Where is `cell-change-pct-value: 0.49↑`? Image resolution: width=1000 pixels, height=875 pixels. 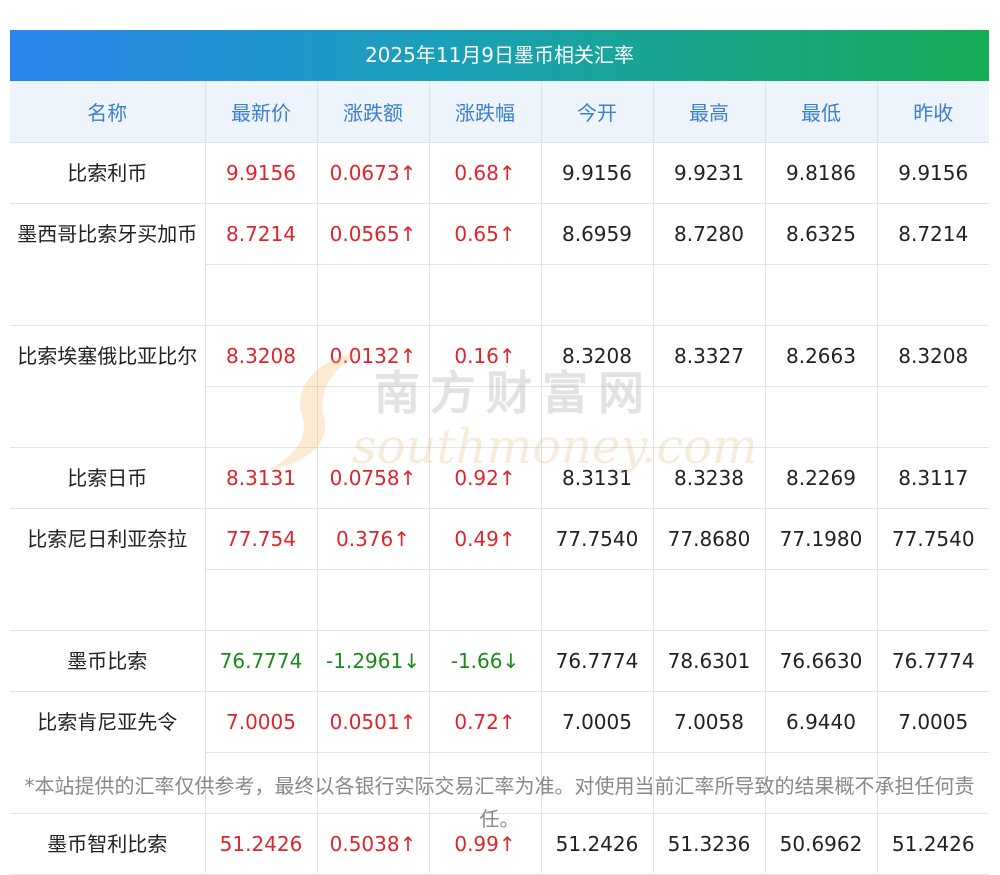 cell-change-pct-value: 0.49↑ is located at coordinates (485, 539).